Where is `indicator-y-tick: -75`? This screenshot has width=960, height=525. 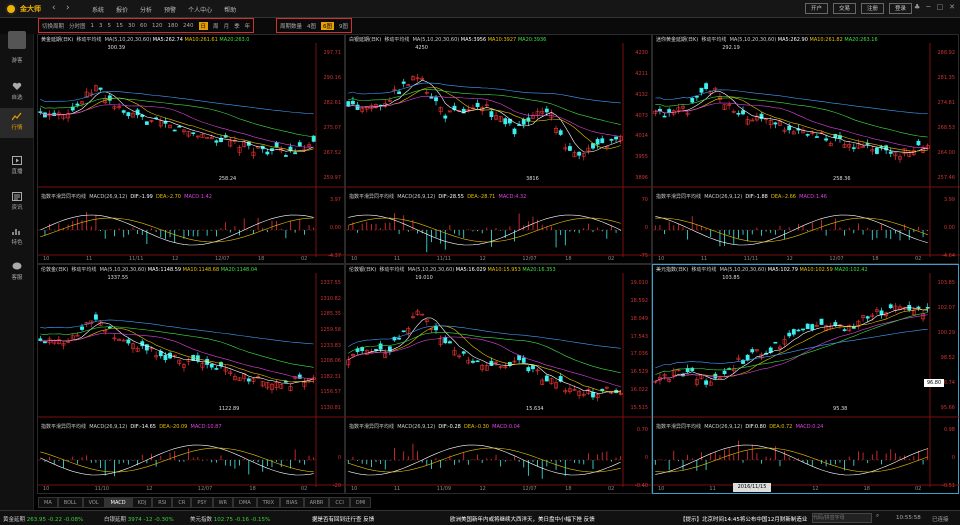 indicator-y-tick: -75 is located at coordinates (643, 256).